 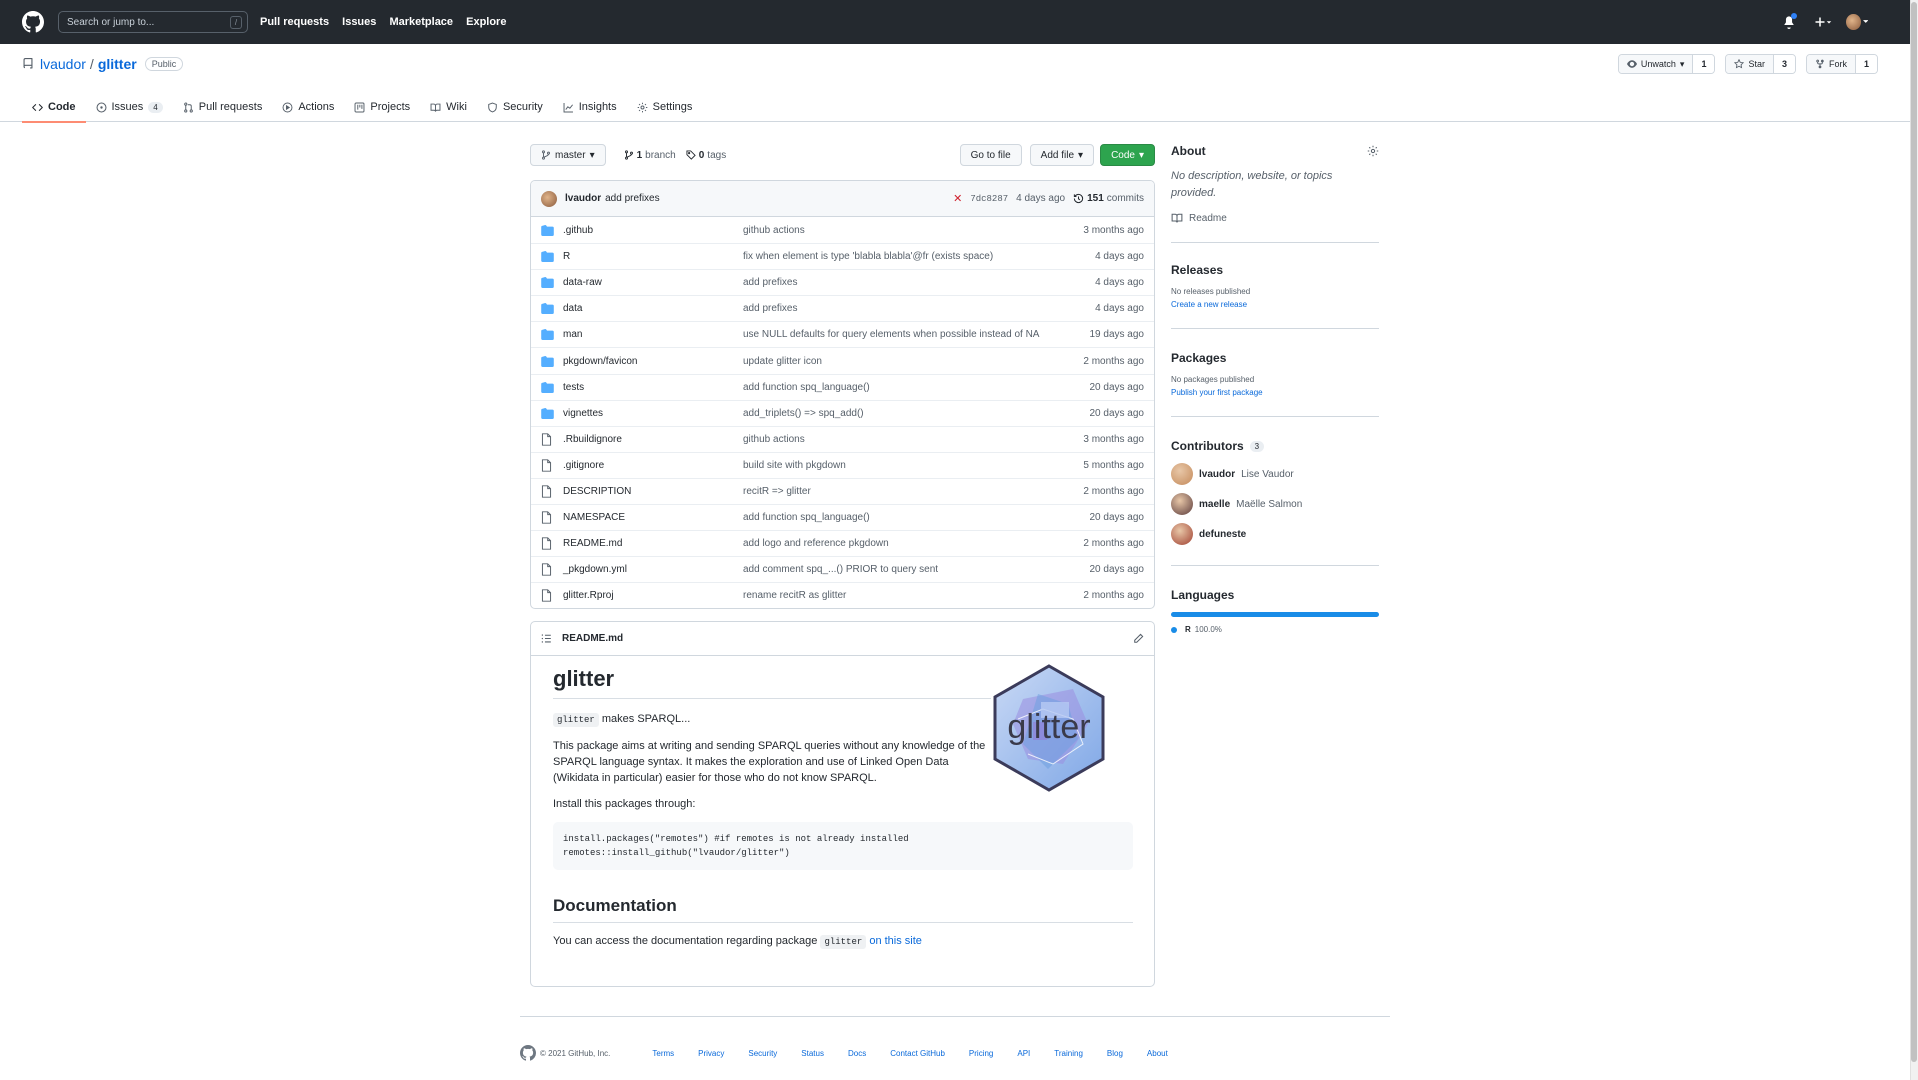 What do you see at coordinates (653, 308) in the screenshot?
I see `file-name-link: data` at bounding box center [653, 308].